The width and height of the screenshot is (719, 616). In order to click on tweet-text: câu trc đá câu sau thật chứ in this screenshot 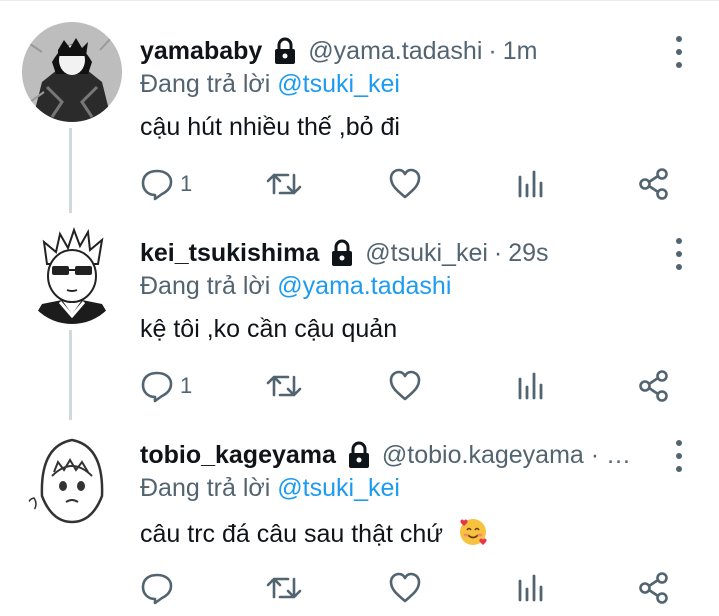, I will do `click(292, 534)`.